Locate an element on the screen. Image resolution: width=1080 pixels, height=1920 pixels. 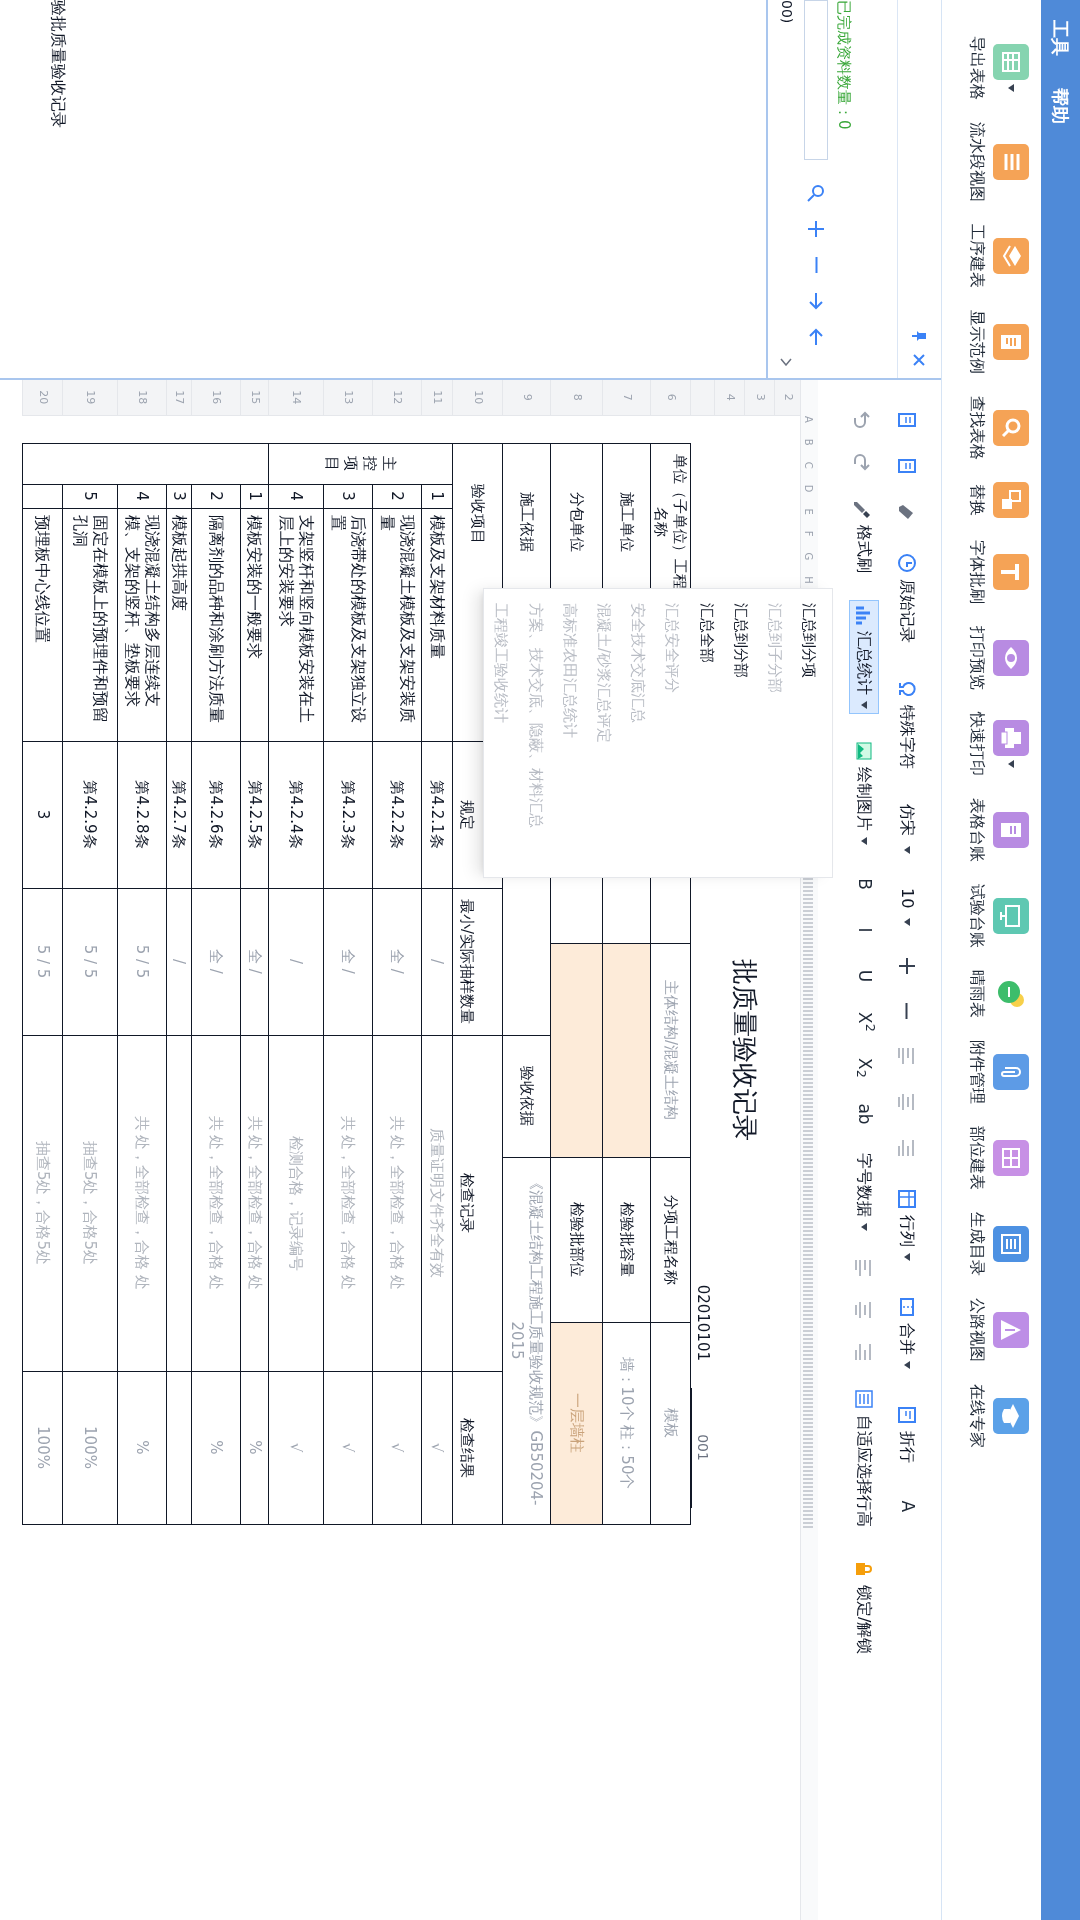
field-label: 检验批容量 is located at coordinates (626, 1239).